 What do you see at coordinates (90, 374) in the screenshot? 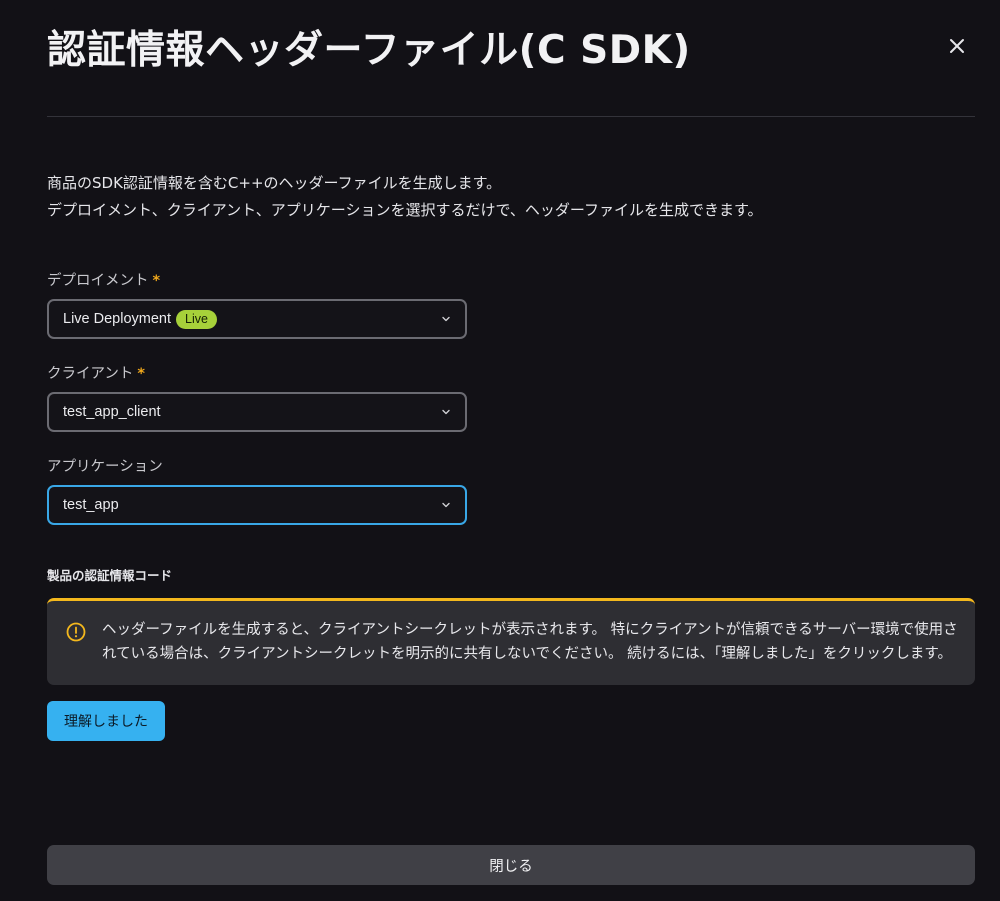
I see `client-label-text: クライアント` at bounding box center [90, 374].